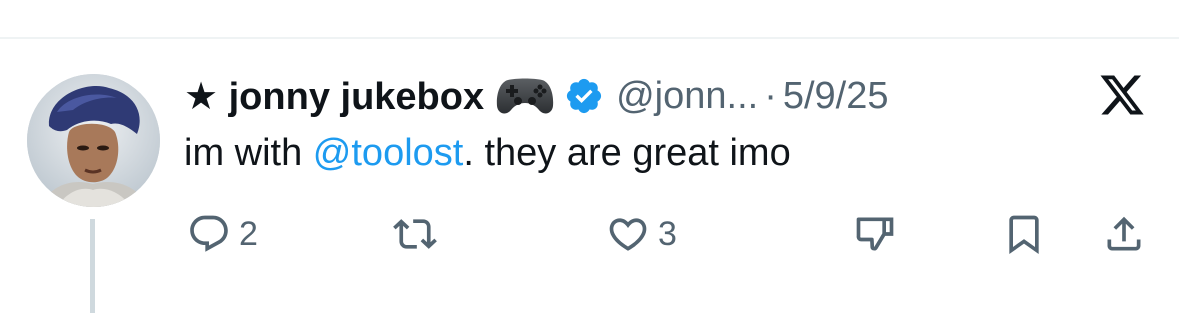  What do you see at coordinates (628, 234) in the screenshot?
I see `like-icon` at bounding box center [628, 234].